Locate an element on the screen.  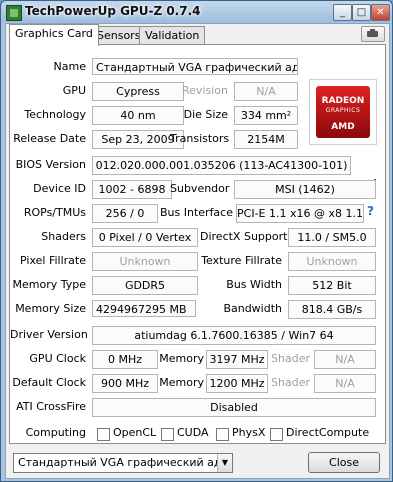
opencl-label: OpenCL is located at coordinates (135, 432).